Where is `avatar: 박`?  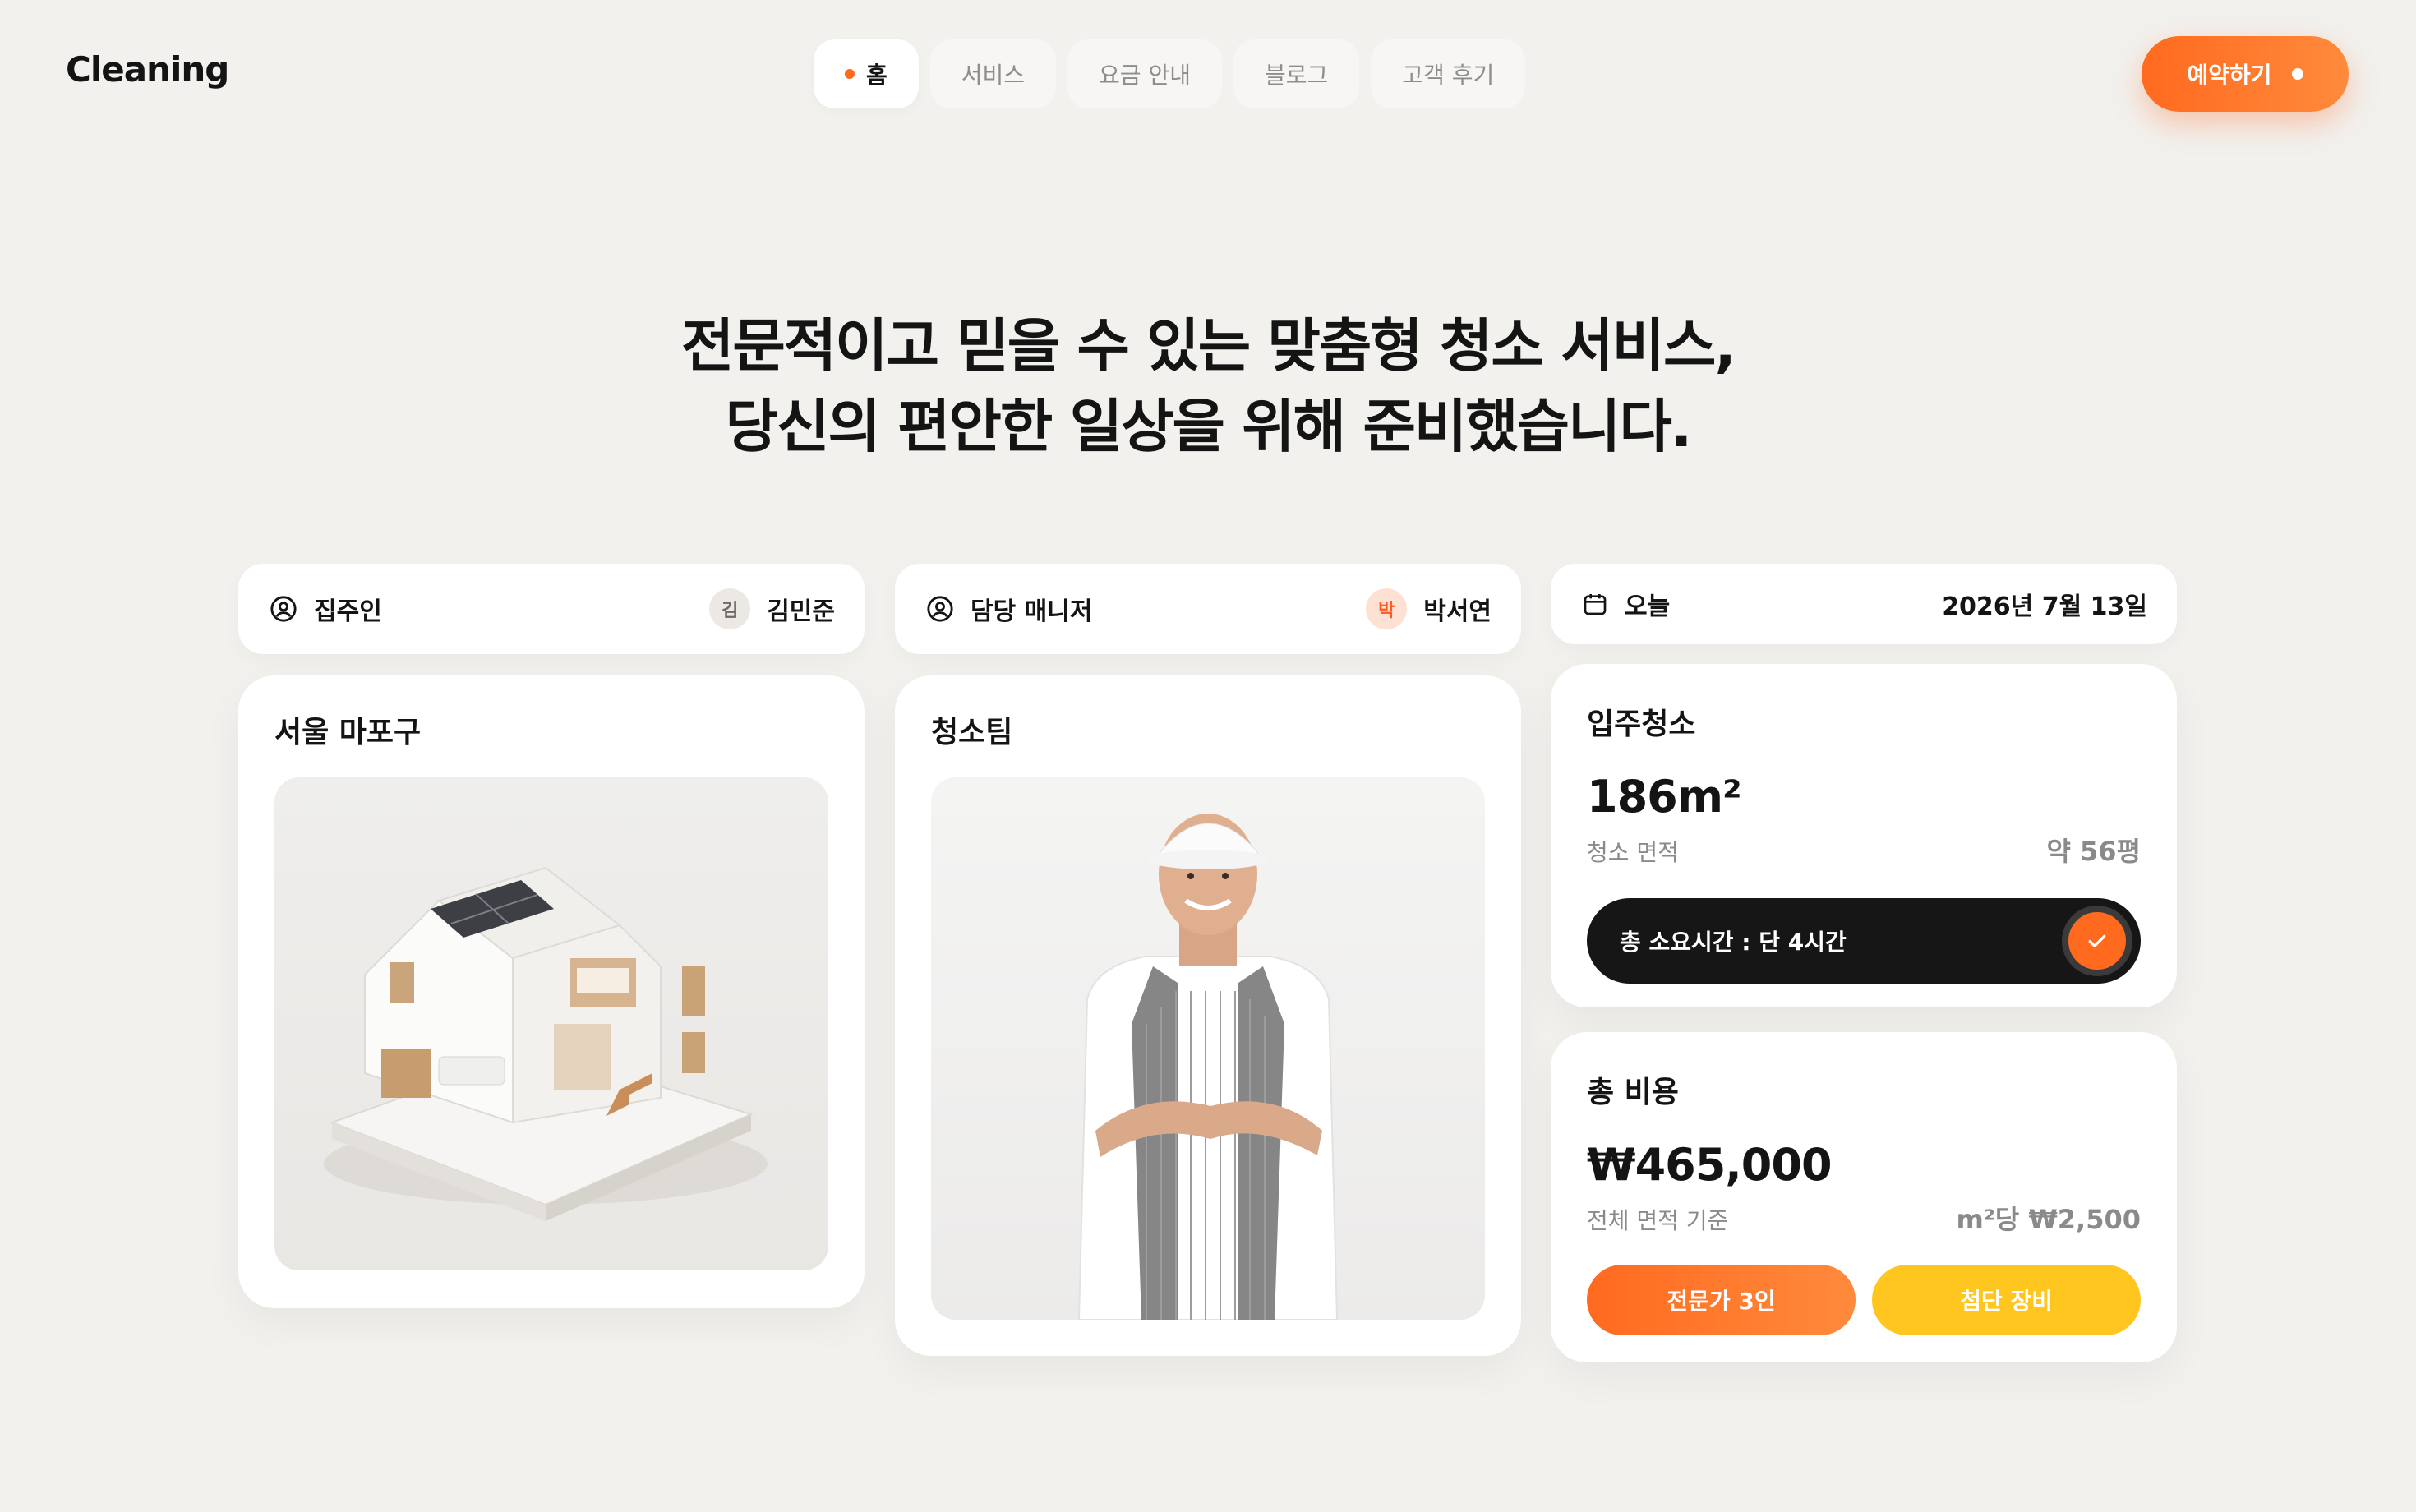
avatar: 박 is located at coordinates (1387, 609).